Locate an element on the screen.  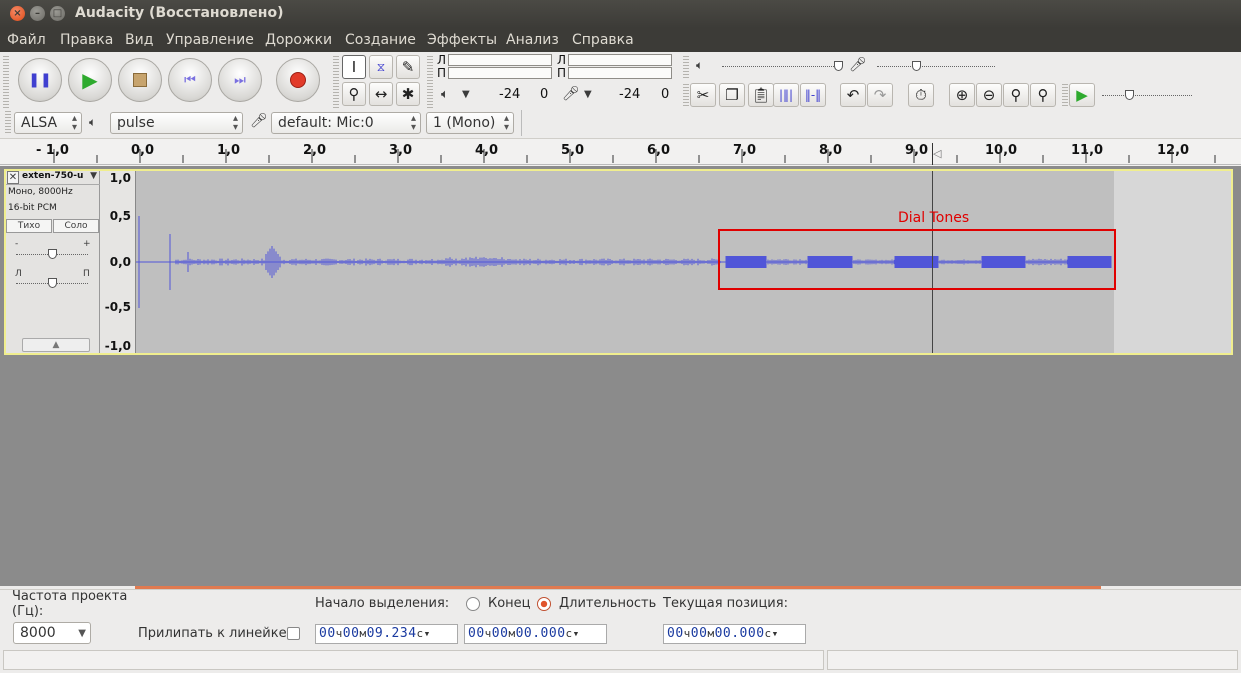
playback-volume-slider is located at coordinates (781, 66).